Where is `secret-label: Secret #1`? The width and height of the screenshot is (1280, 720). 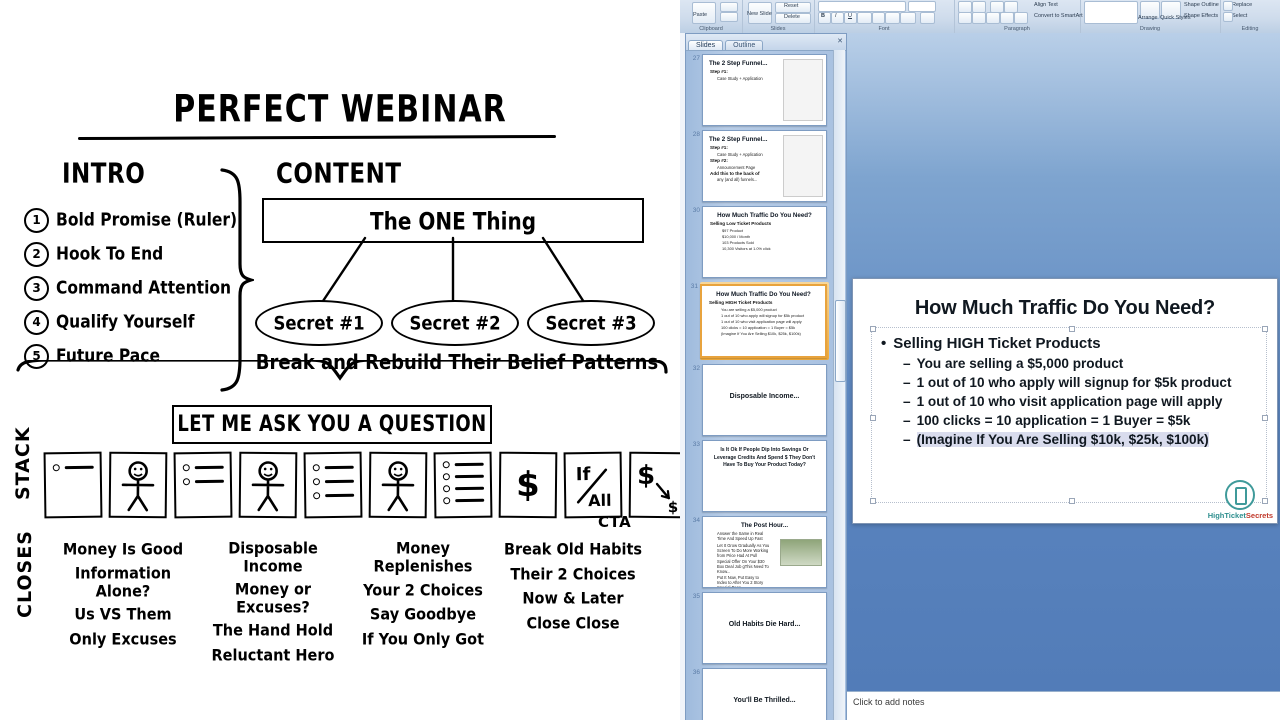
secret-label: Secret #1 is located at coordinates (319, 323).